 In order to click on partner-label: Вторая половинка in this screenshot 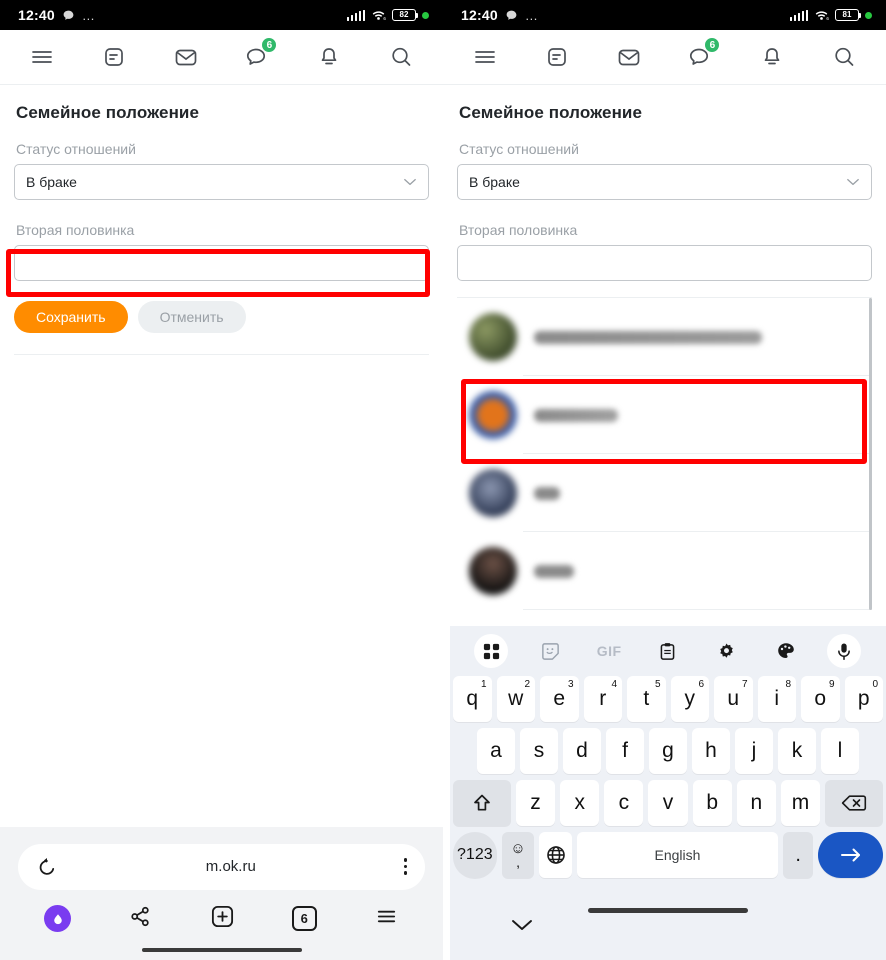, I will do `click(75, 230)`.